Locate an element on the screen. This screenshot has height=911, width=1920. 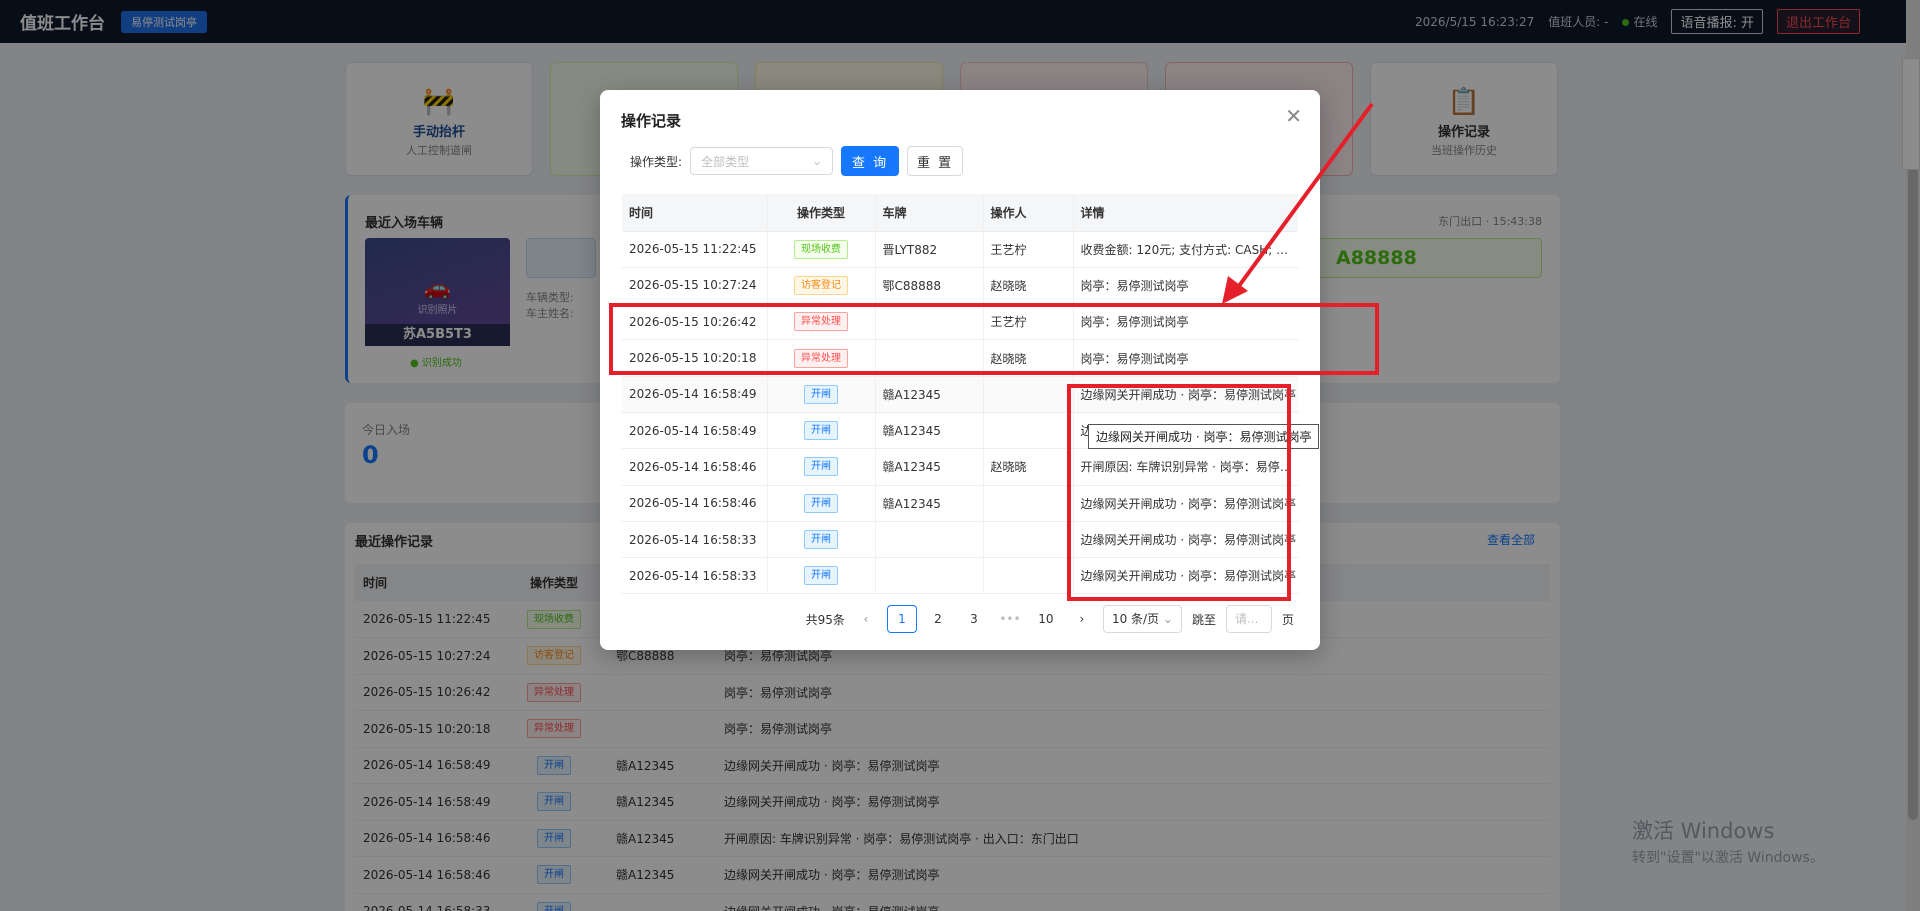
page-item: 10 is located at coordinates (1046, 619).